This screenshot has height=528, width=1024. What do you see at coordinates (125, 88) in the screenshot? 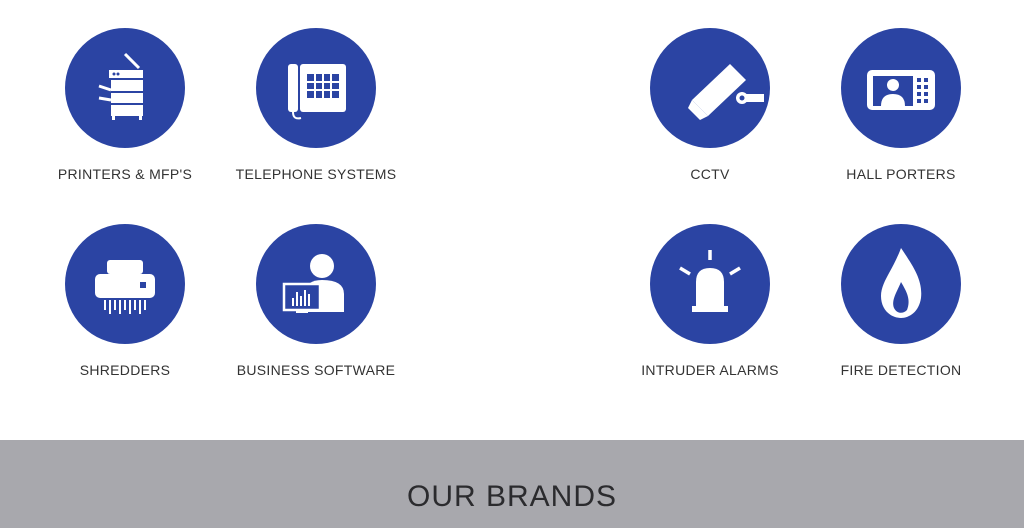
I see `printer-icon` at bounding box center [125, 88].